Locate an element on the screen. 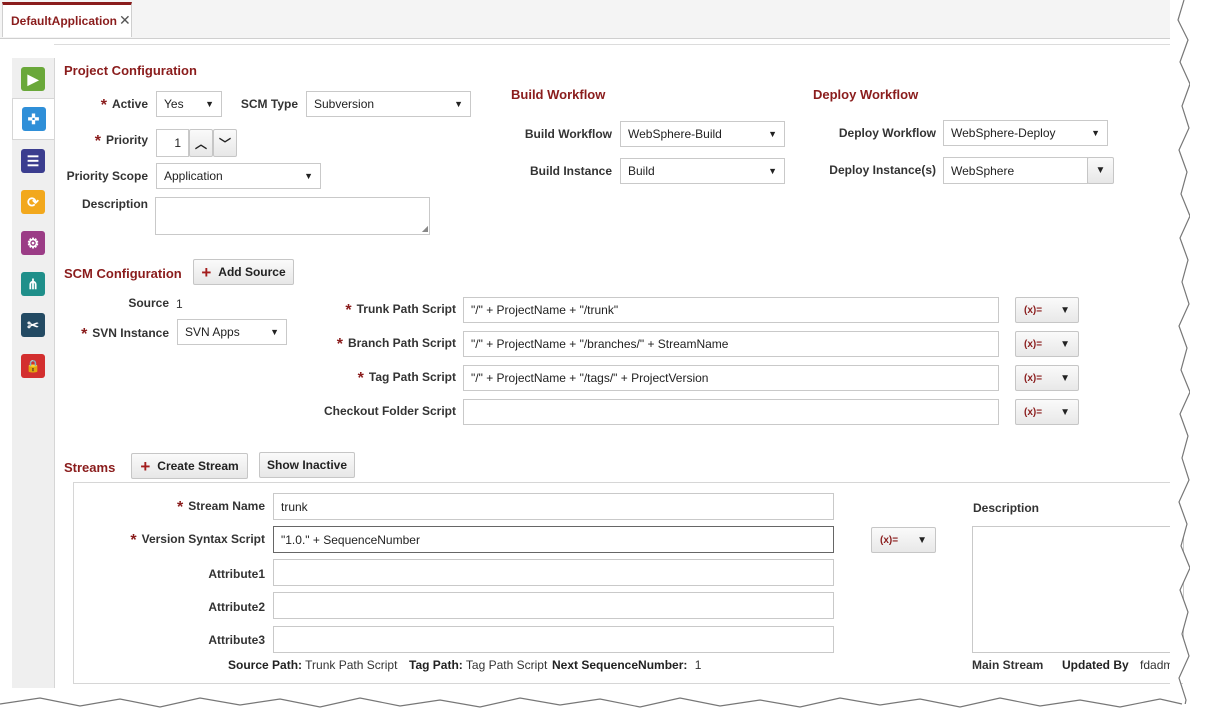 Image resolution: width=1207 pixels, height=720 pixels. next-sequence-number-info: Next SequenceNumber: 1 is located at coordinates (627, 665).